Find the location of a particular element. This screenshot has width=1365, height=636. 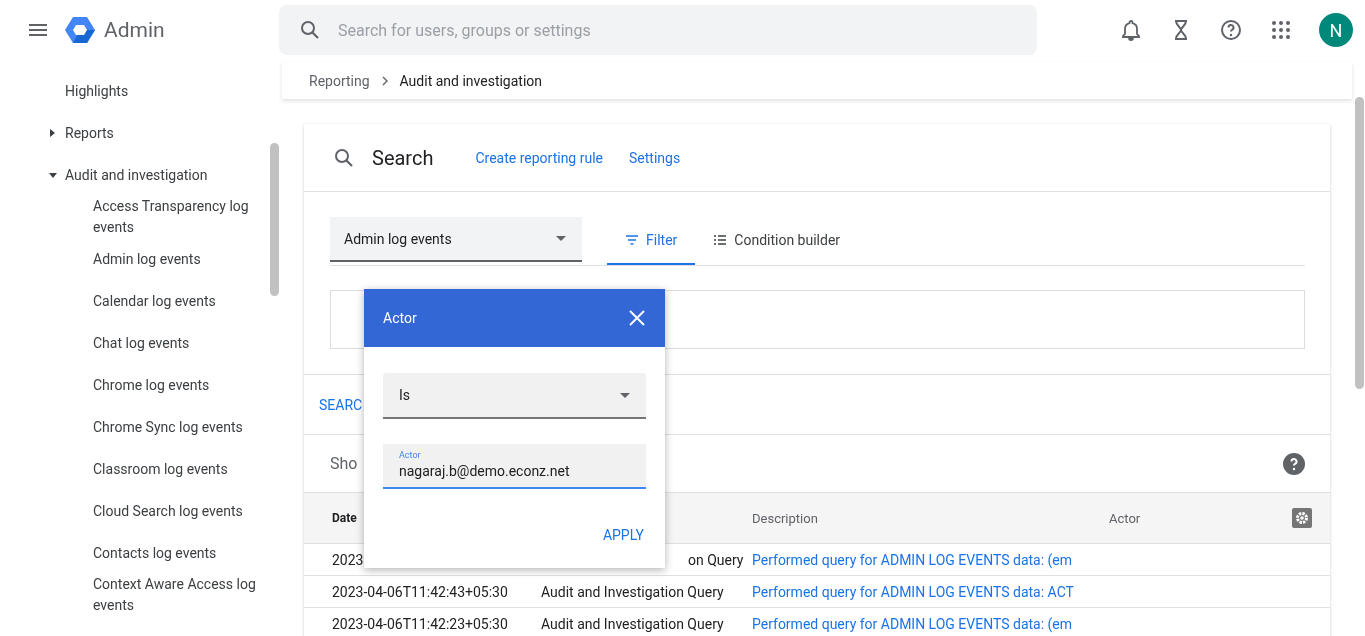

bell-icon is located at coordinates (1131, 30).